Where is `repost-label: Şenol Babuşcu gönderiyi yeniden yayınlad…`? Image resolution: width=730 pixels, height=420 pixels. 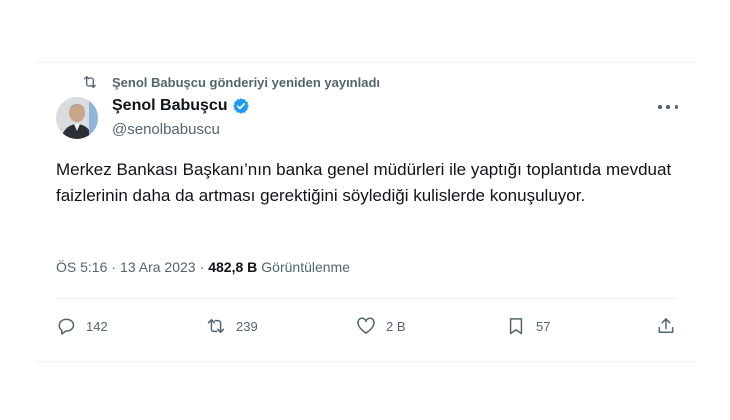 repost-label: Şenol Babuşcu gönderiyi yeniden yayınlad… is located at coordinates (246, 82).